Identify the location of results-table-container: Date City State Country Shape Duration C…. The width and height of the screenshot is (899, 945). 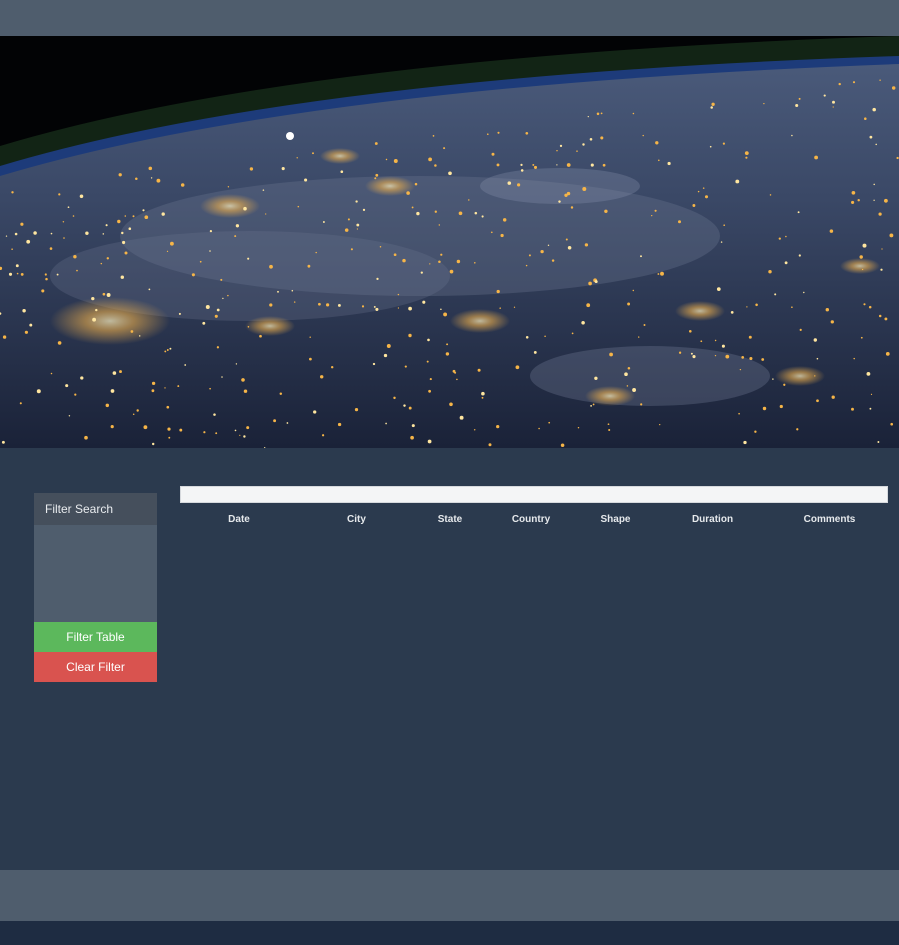
(534, 506).